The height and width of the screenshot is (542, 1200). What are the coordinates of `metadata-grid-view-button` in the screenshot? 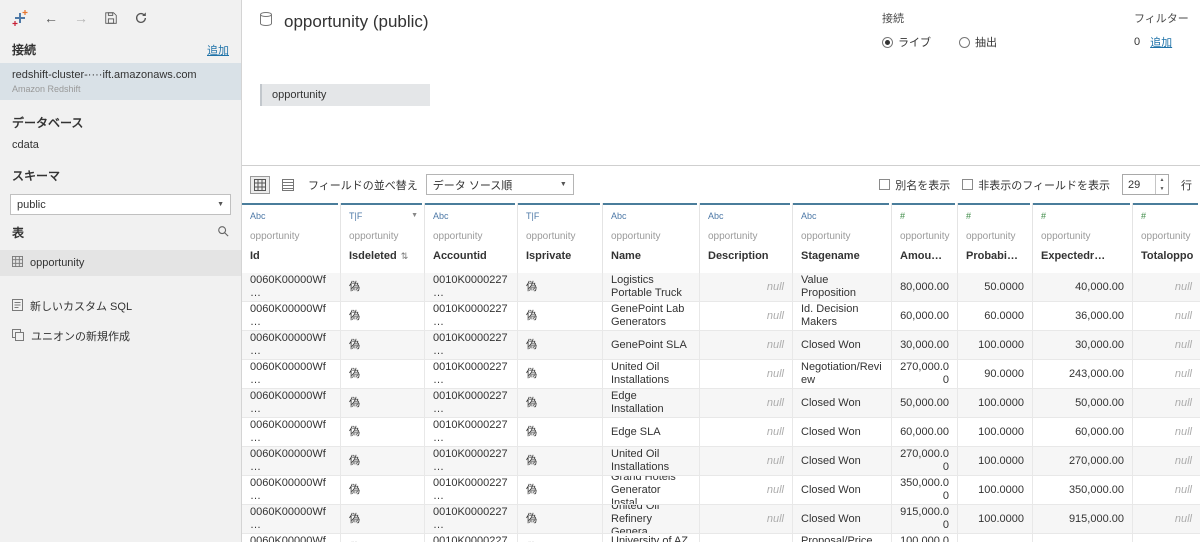 It's located at (260, 184).